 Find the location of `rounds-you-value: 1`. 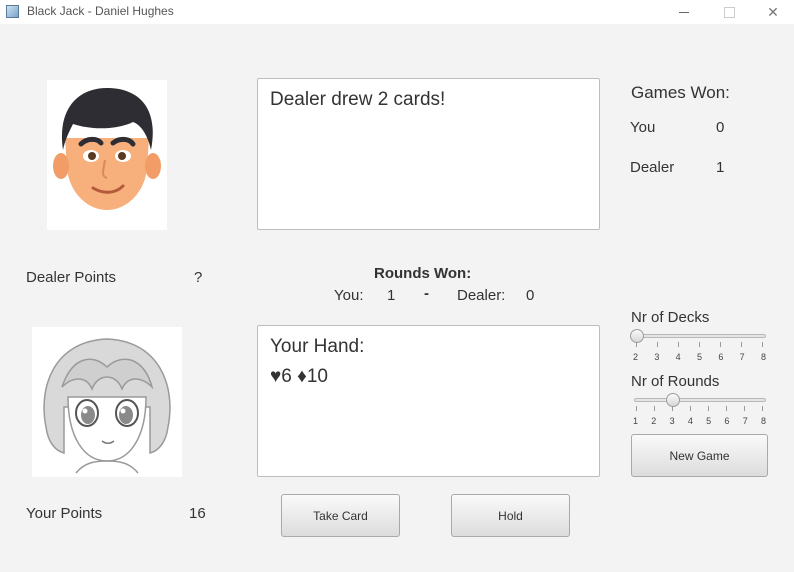

rounds-you-value: 1 is located at coordinates (391, 295).